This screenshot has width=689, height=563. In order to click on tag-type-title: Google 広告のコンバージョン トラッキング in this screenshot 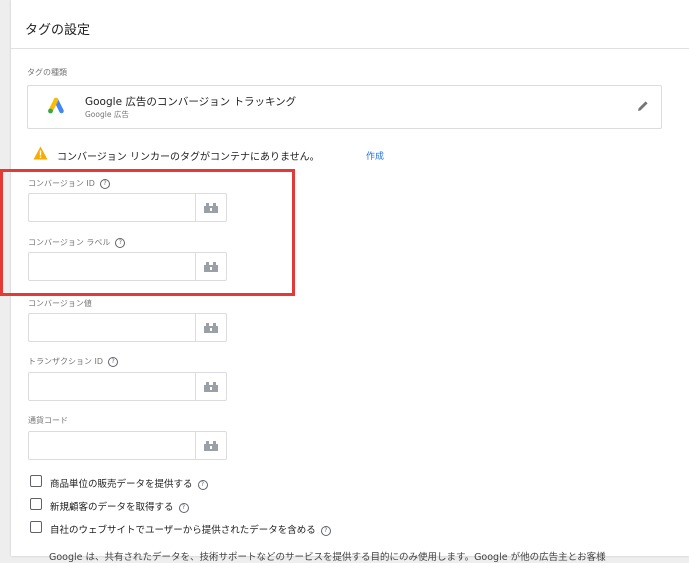, I will do `click(191, 102)`.